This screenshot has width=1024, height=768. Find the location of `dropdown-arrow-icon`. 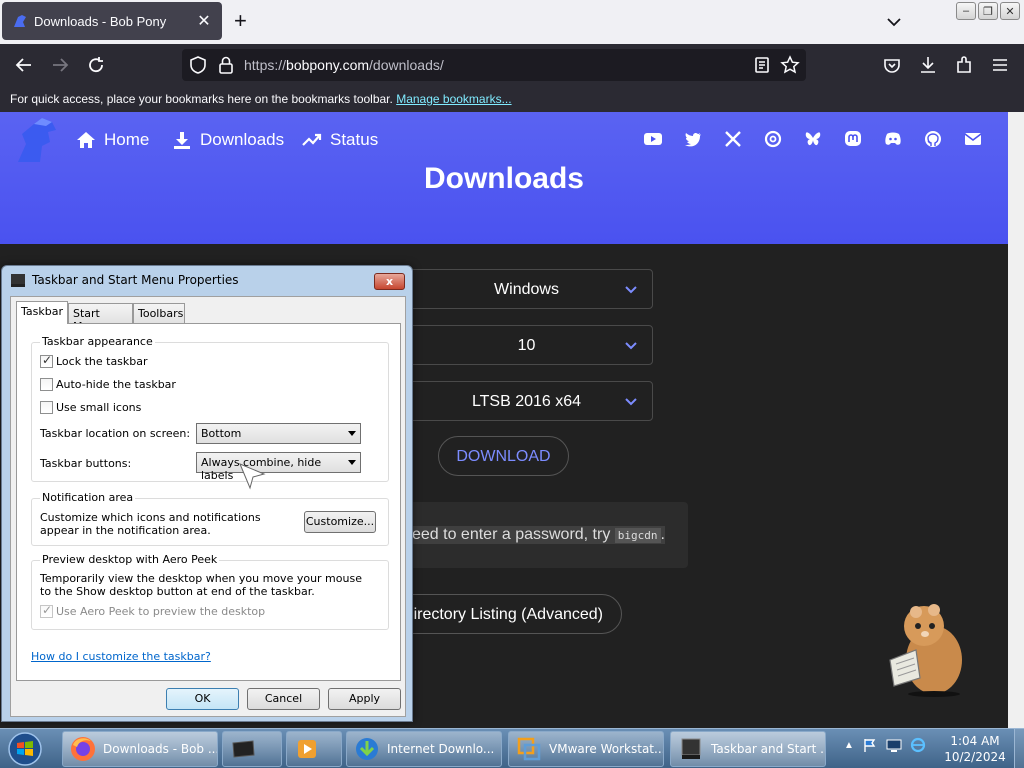

dropdown-arrow-icon is located at coordinates (352, 433).